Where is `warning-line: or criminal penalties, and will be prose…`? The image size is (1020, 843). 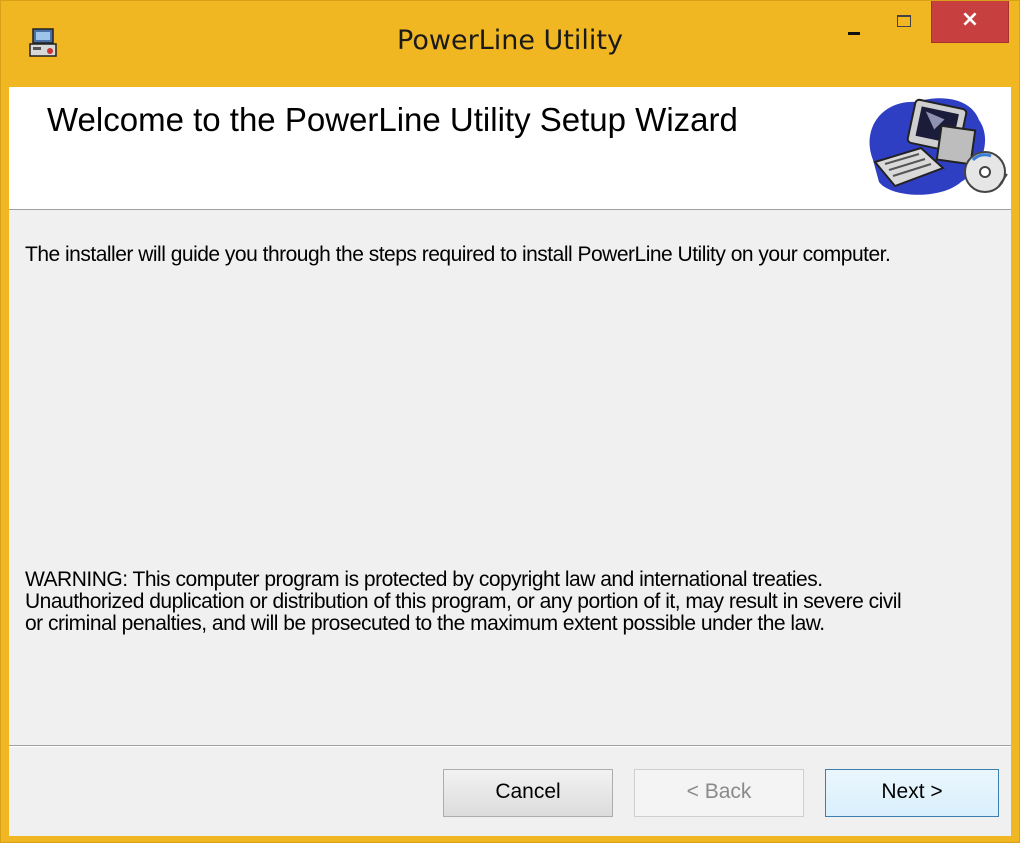
warning-line: or criminal penalties, and will be prose… is located at coordinates (425, 623).